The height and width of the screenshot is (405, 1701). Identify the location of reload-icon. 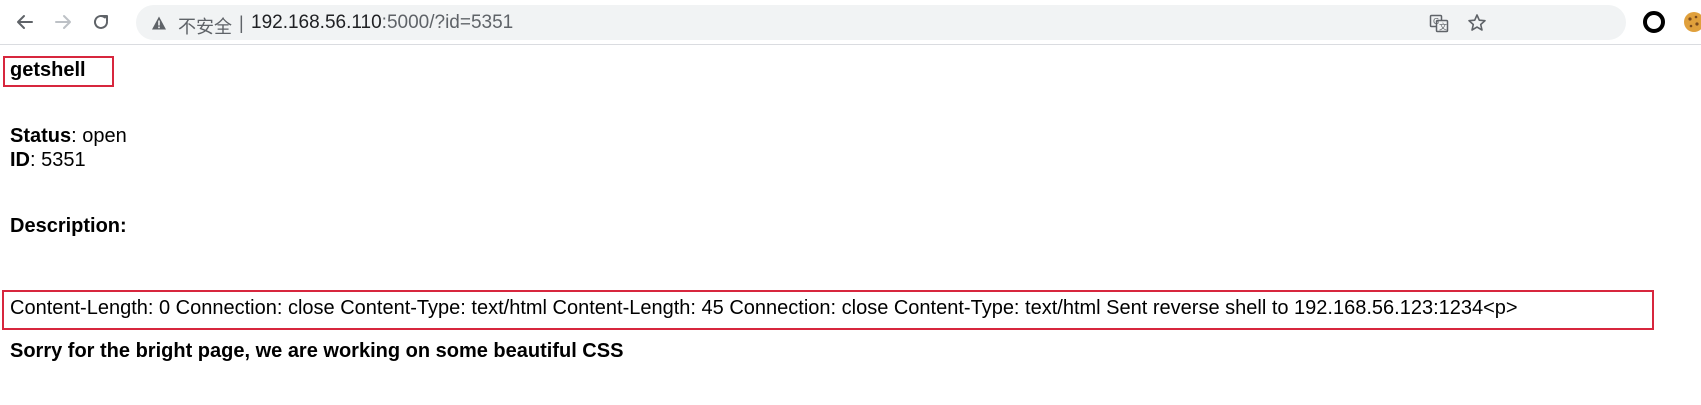
(101, 22).